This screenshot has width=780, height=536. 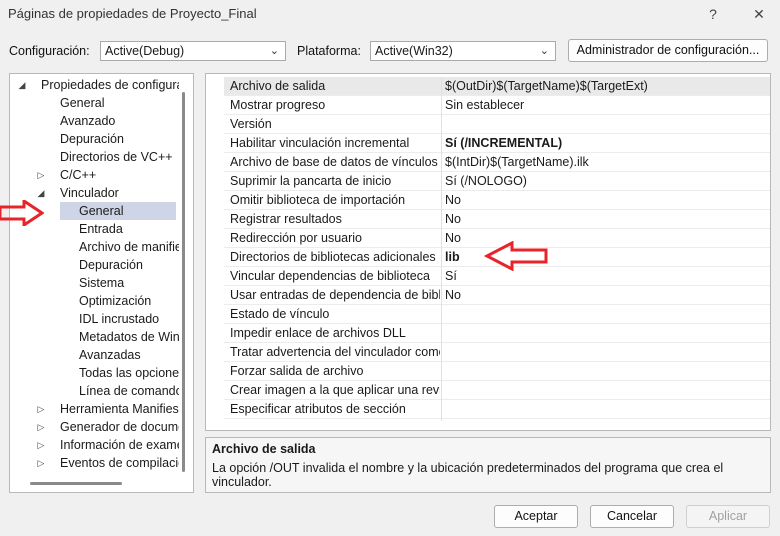 I want to click on config-label: Configuración:, so click(x=49, y=51).